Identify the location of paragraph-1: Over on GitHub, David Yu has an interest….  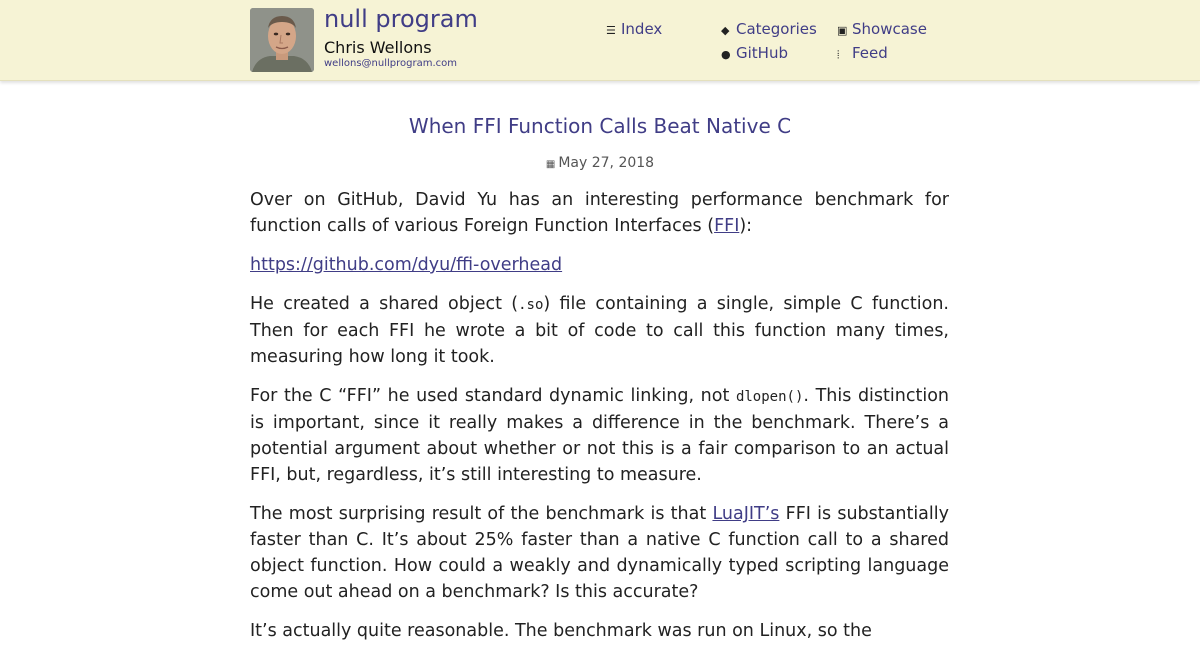
(599, 213).